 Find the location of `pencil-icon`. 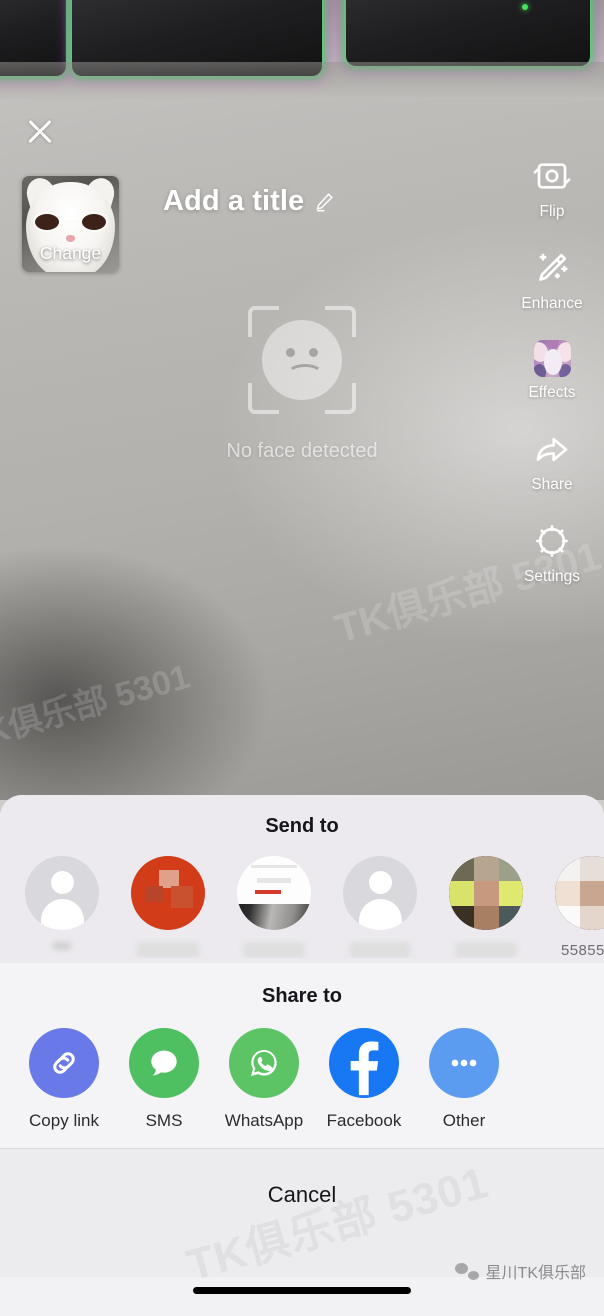

pencil-icon is located at coordinates (325, 201).